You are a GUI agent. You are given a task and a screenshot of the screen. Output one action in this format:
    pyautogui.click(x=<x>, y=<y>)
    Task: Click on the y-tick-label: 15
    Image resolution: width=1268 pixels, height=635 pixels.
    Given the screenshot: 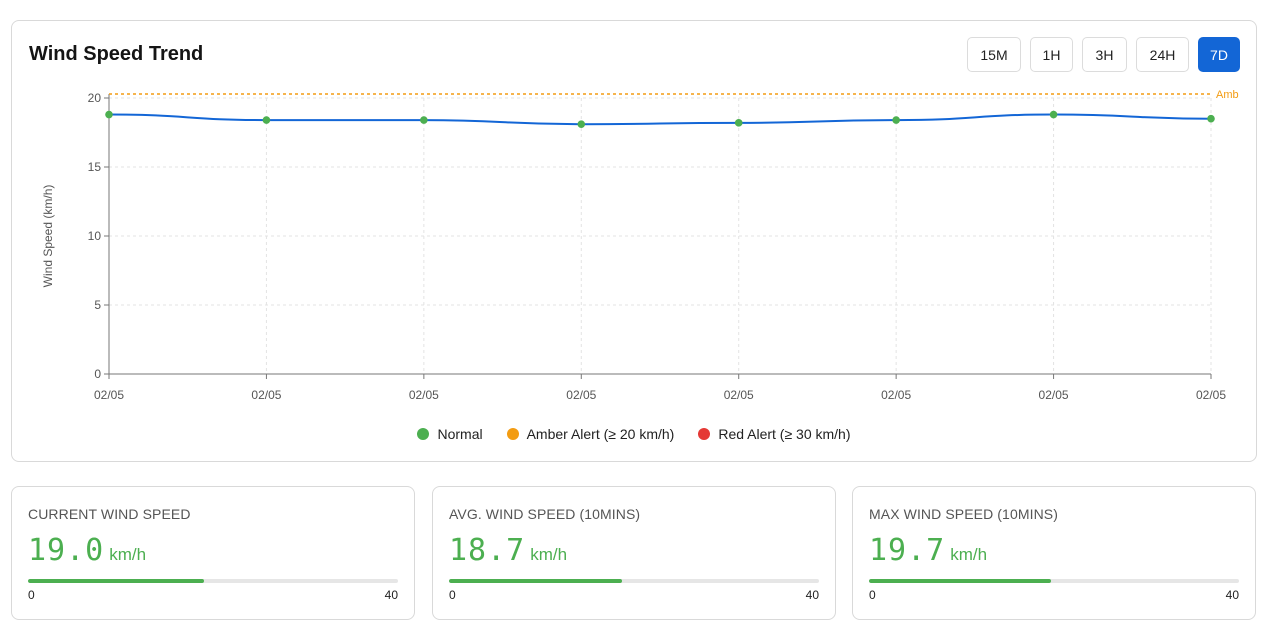 What is the action you would take?
    pyautogui.click(x=95, y=167)
    